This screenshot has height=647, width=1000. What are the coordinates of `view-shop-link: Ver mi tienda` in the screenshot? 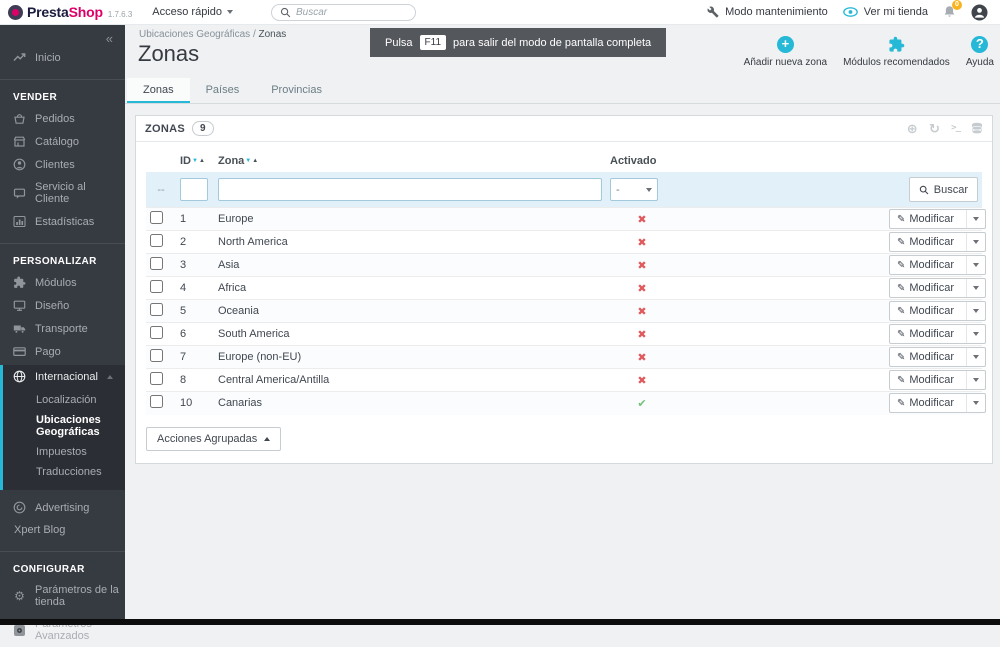 It's located at (885, 12).